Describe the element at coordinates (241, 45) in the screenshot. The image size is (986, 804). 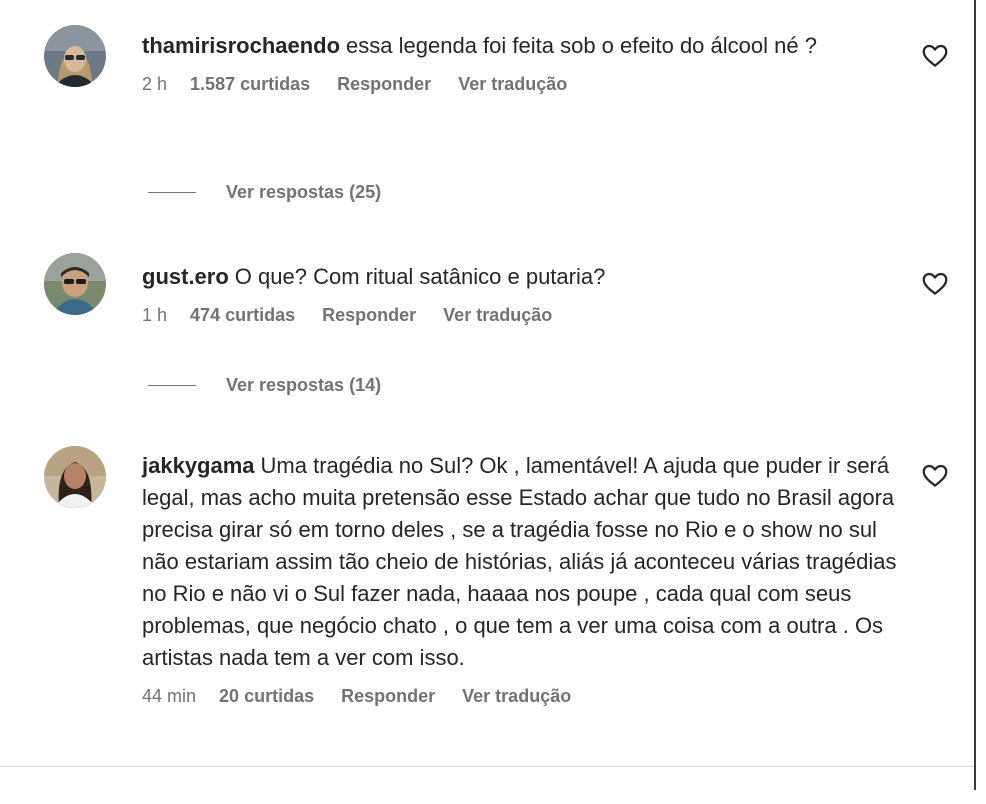
I see `comment-username: thamirisrochaendo` at that location.